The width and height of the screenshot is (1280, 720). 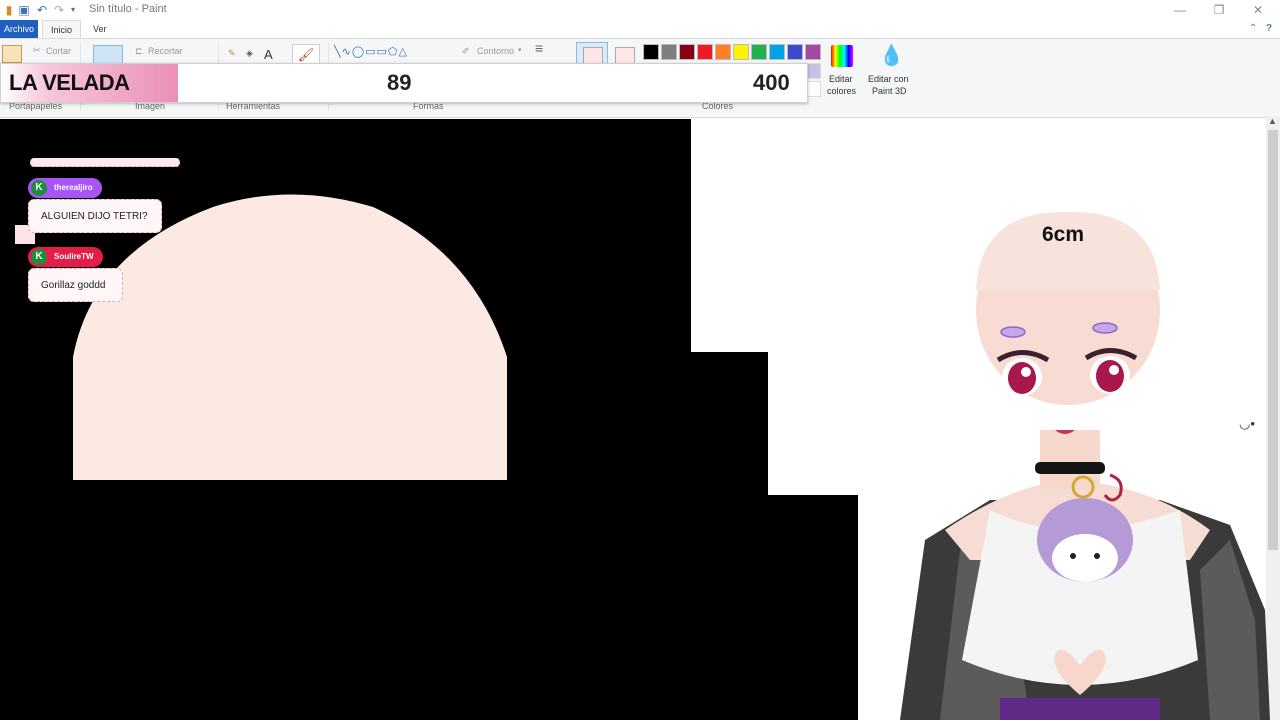 What do you see at coordinates (100, 29) in the screenshot?
I see `tab-view: Ver` at bounding box center [100, 29].